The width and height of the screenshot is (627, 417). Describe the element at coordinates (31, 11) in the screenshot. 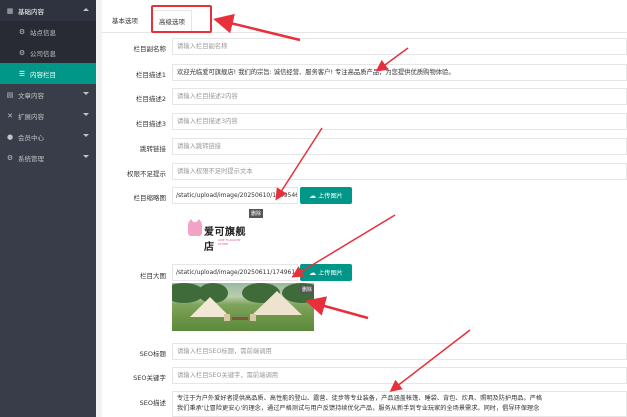

I see `sidebar-item-label: 基础内容` at that location.